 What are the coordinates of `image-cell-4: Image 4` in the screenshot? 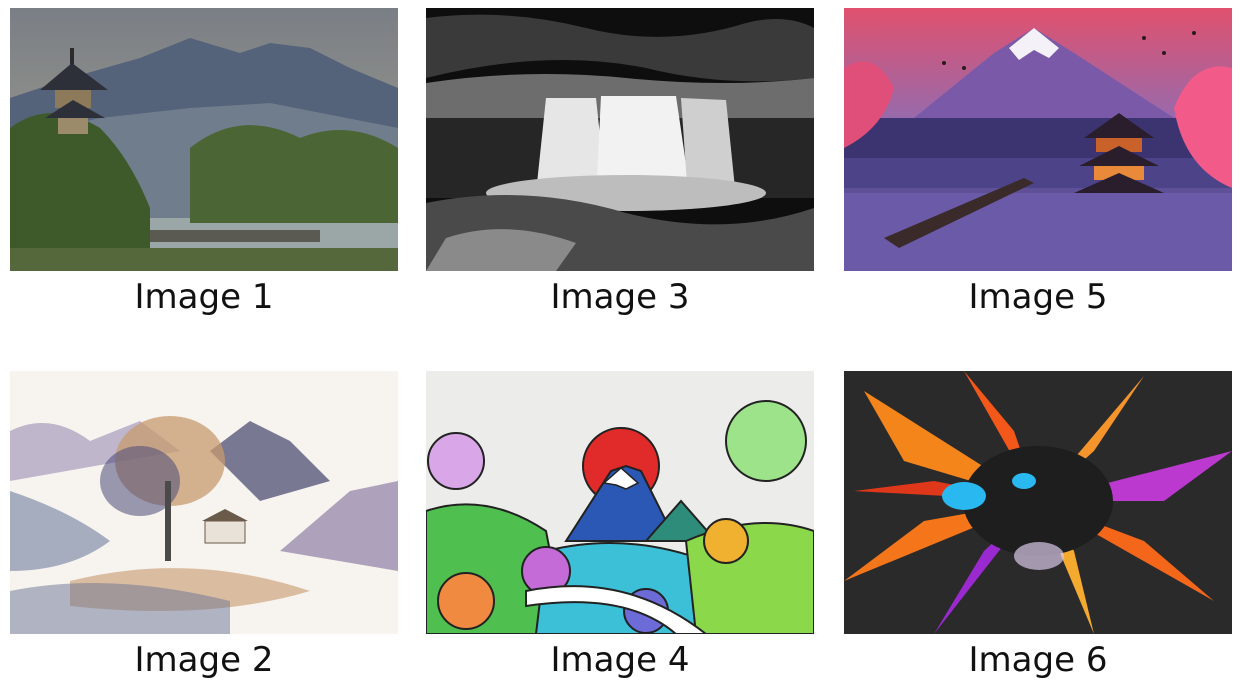 It's located at (620, 525).